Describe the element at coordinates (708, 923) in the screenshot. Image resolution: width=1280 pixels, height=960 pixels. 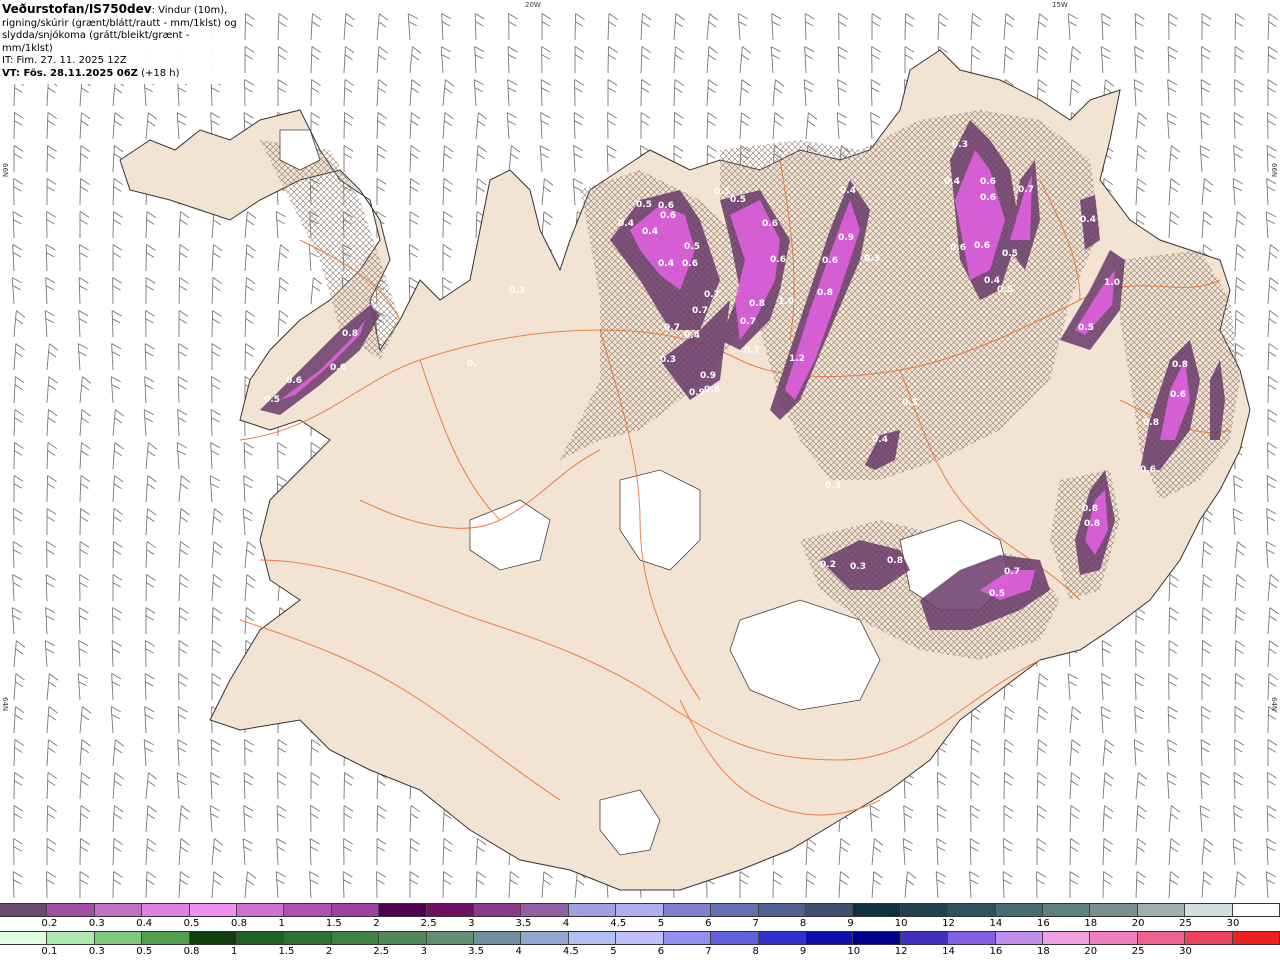
I see `scale-label: 6` at that location.